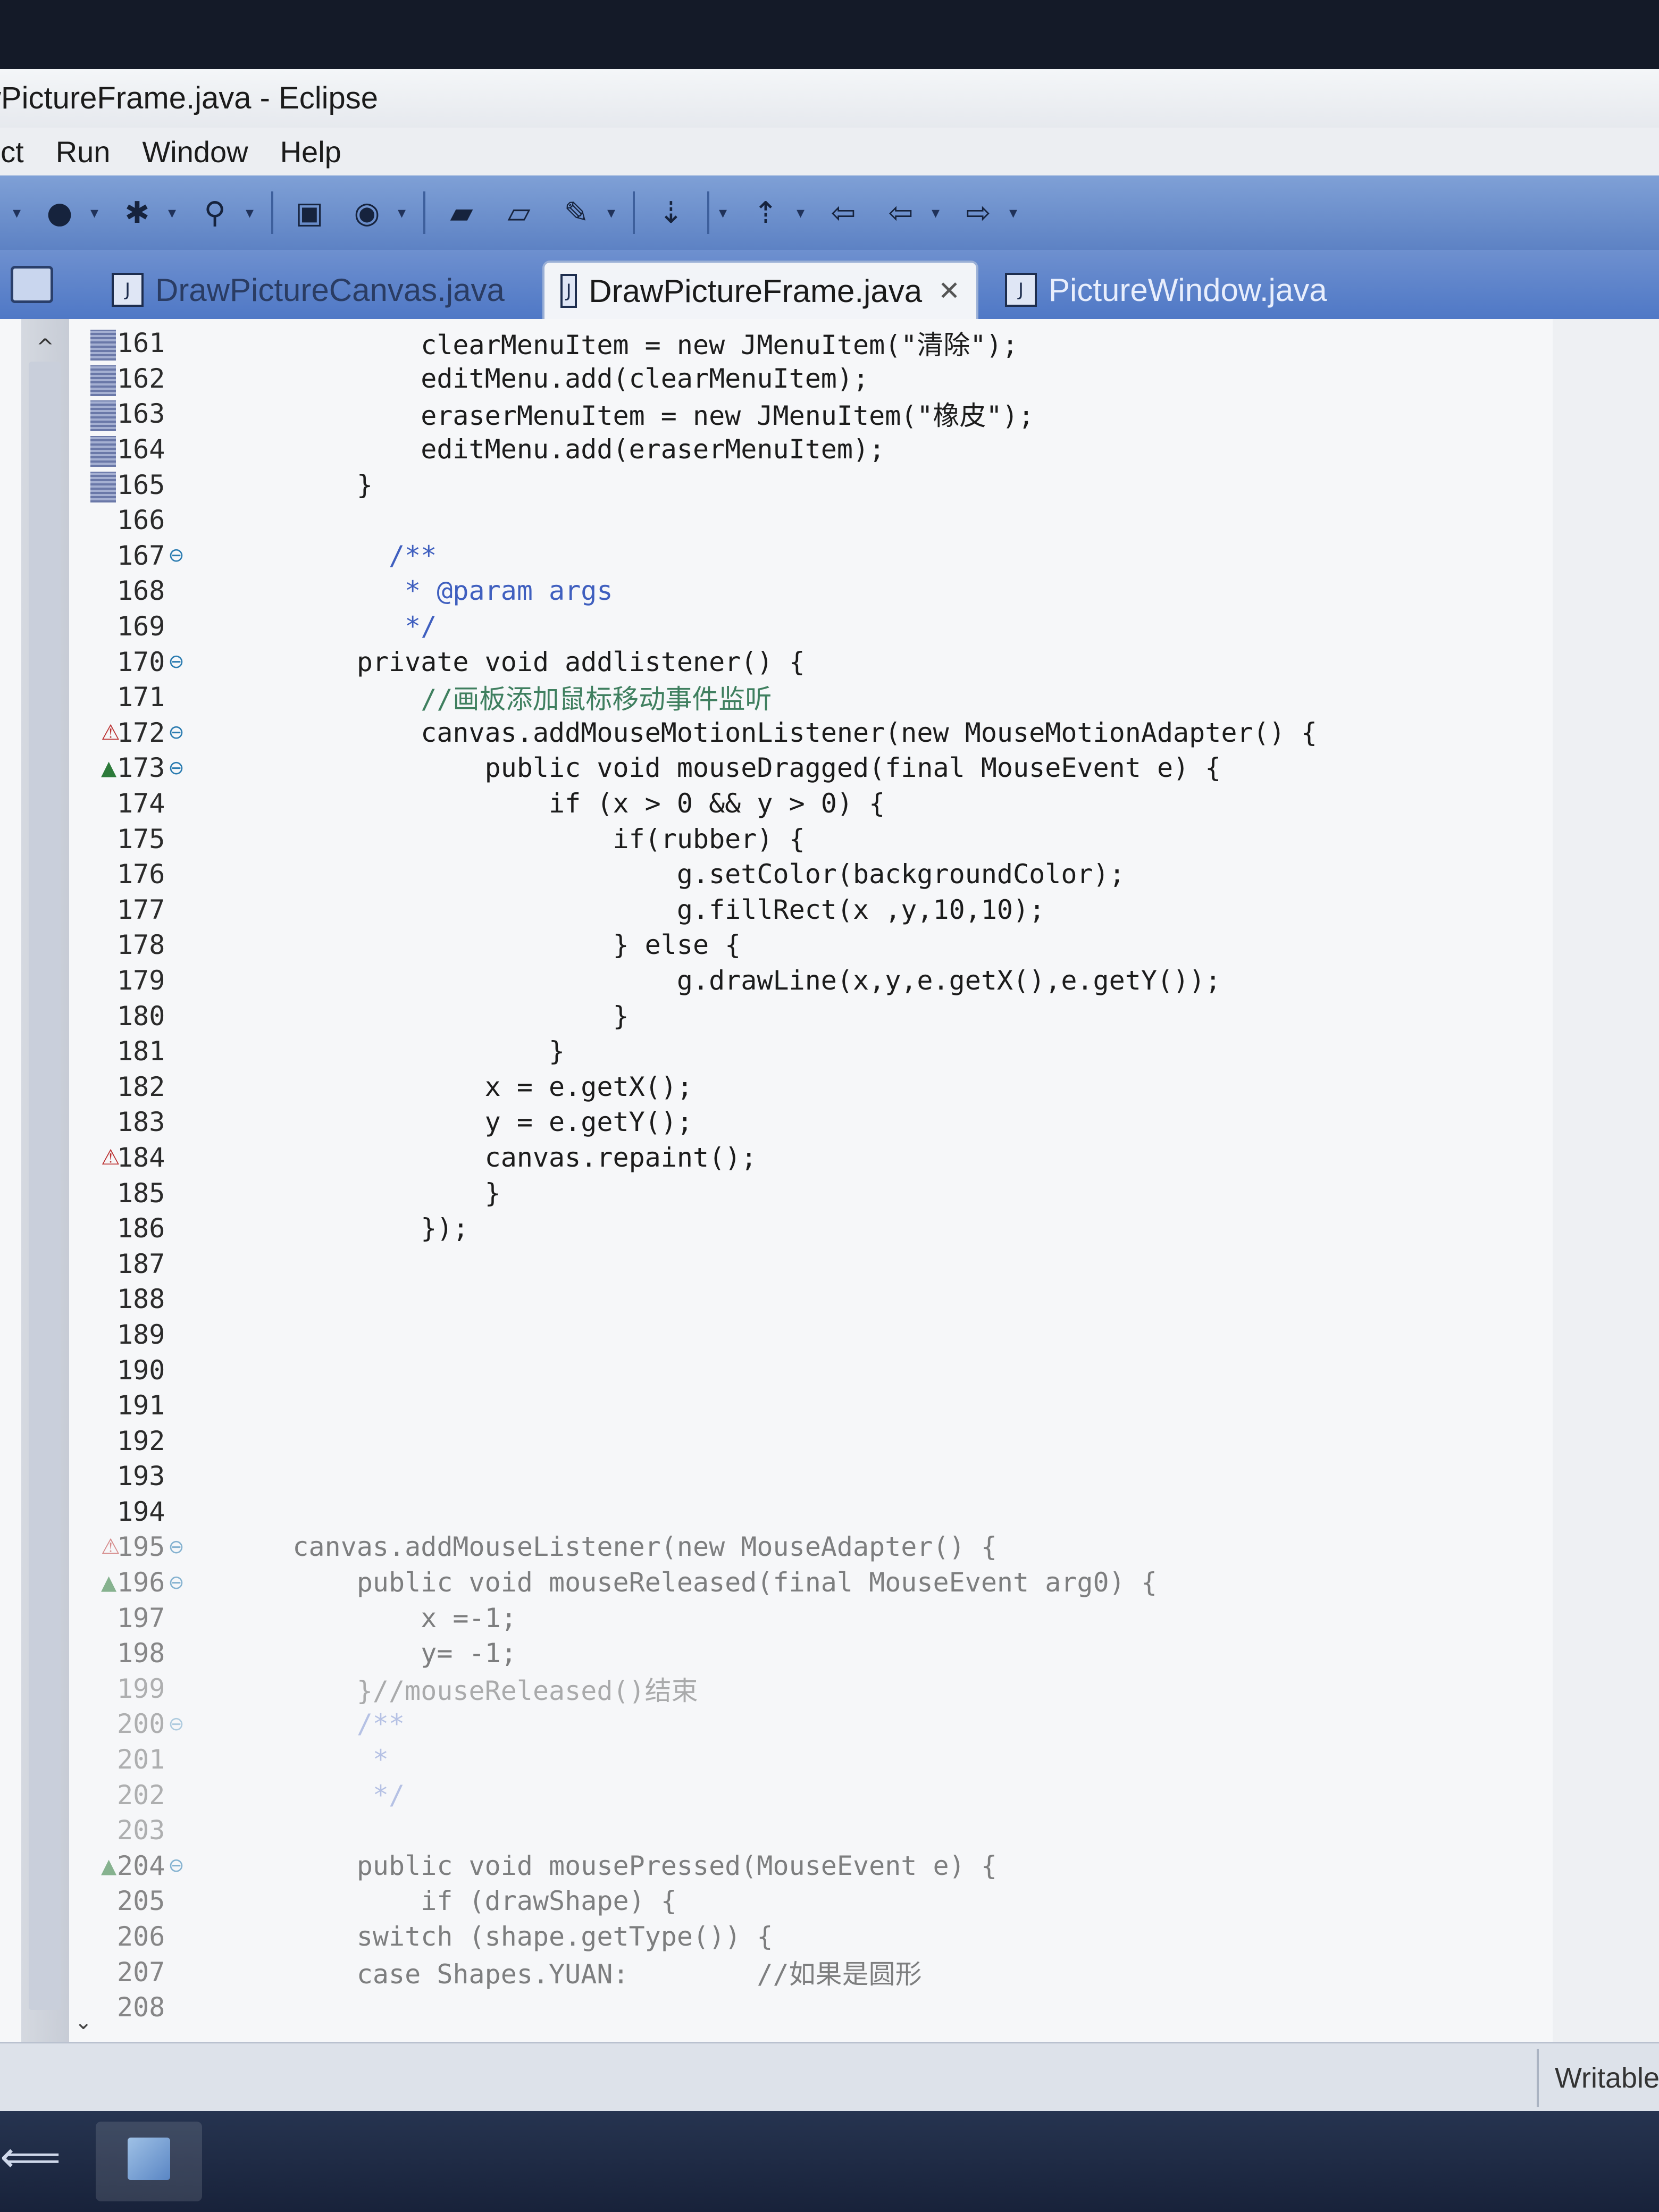  What do you see at coordinates (159, 1086) in the screenshot?
I see `line-number-gutter: 182` at bounding box center [159, 1086].